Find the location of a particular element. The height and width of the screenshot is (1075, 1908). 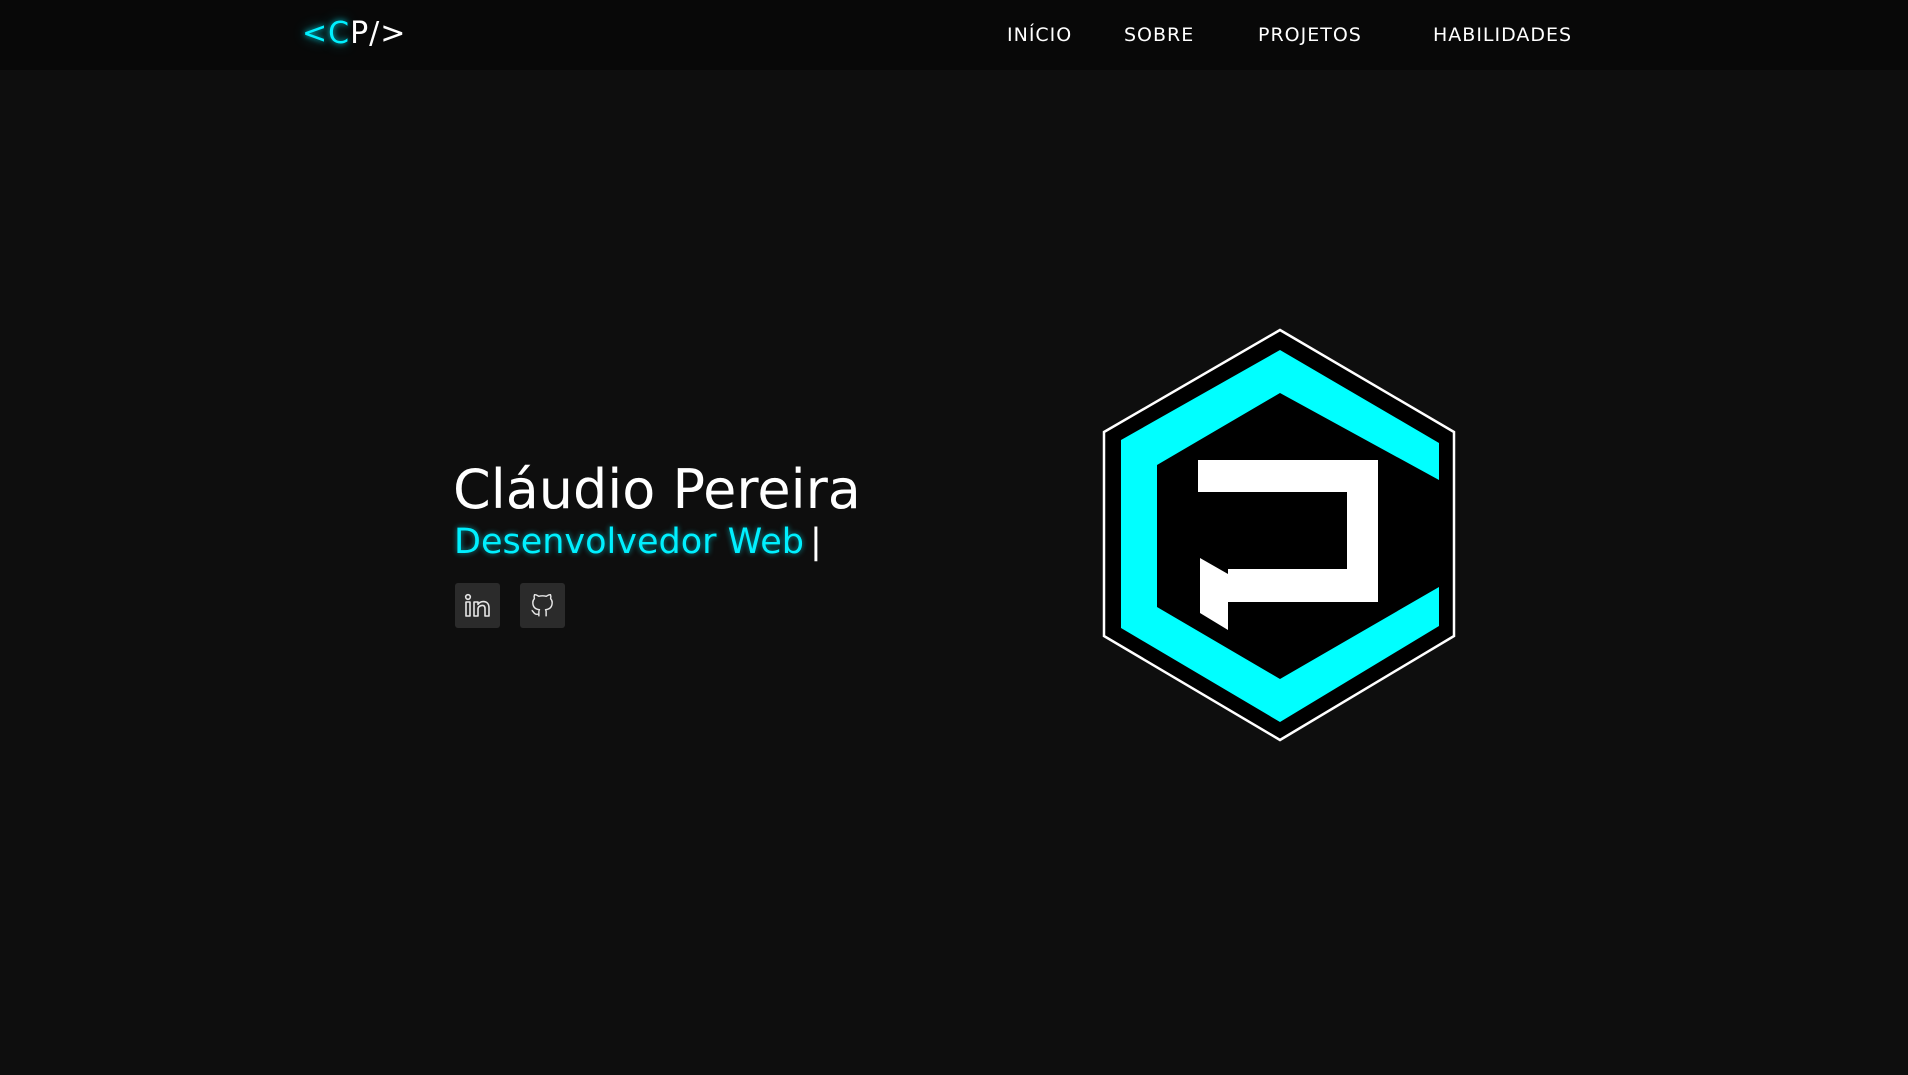

github-icon is located at coordinates (542, 605).